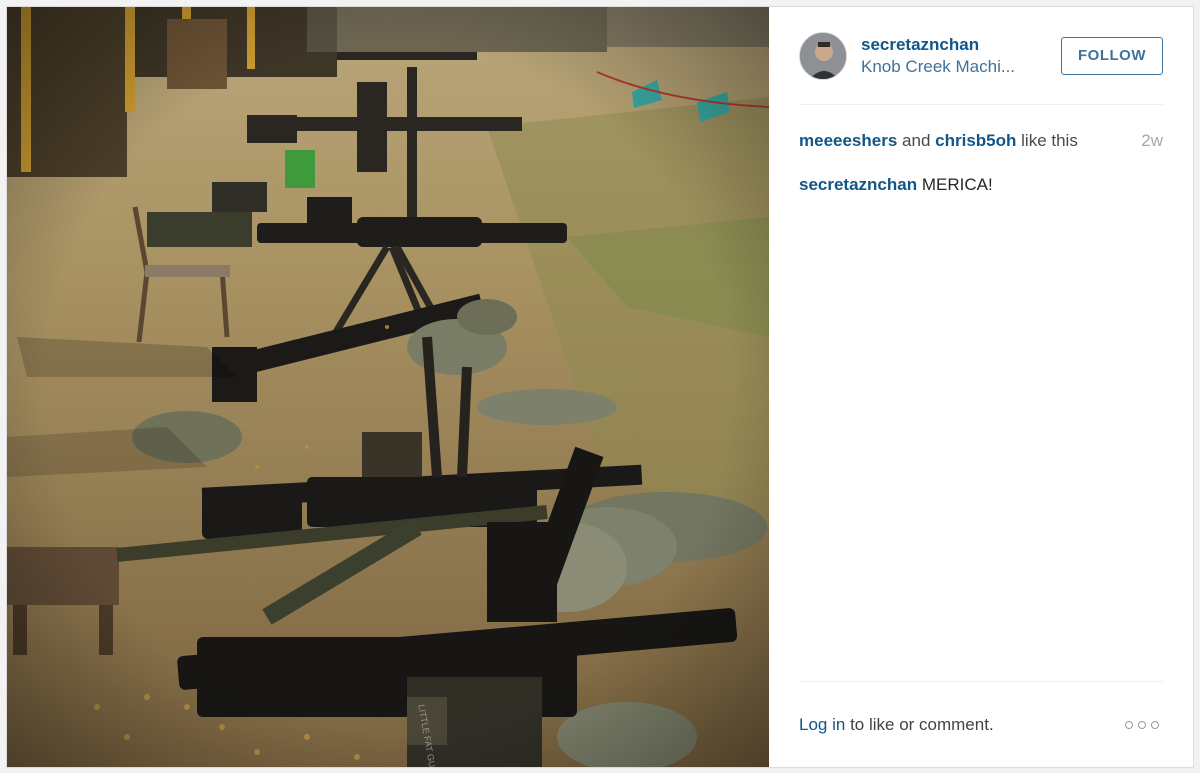 The width and height of the screenshot is (1200, 773). I want to click on username-link: secretaznchan, so click(961, 45).